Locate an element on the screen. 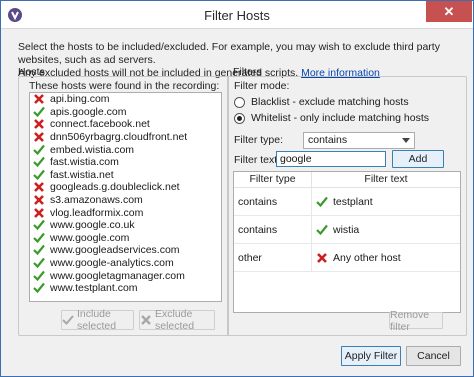 The height and width of the screenshot is (377, 474). host-list-item: www.google.com is located at coordinates (125, 238).